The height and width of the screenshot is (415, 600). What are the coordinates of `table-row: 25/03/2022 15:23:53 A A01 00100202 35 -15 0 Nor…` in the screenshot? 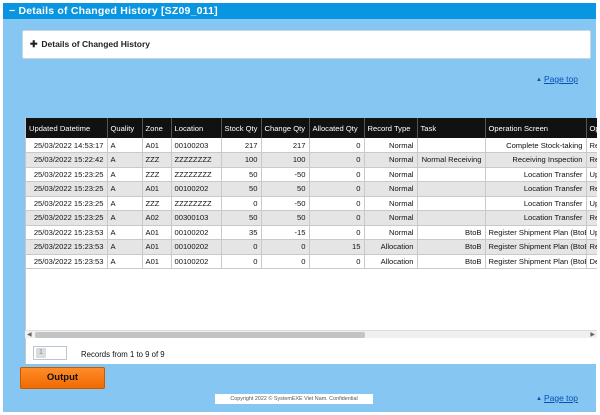 It's located at (311, 232).